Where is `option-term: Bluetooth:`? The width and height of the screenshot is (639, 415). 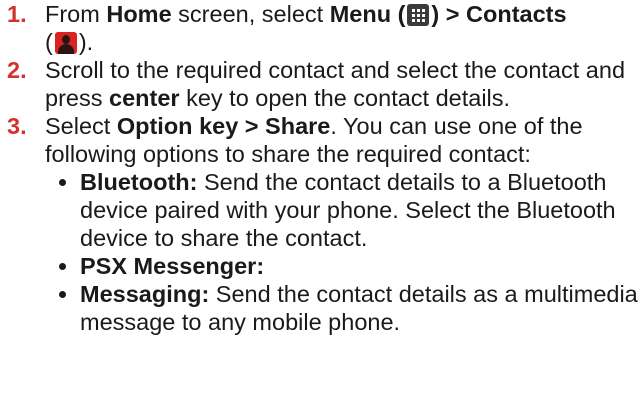 option-term: Bluetooth: is located at coordinates (139, 182).